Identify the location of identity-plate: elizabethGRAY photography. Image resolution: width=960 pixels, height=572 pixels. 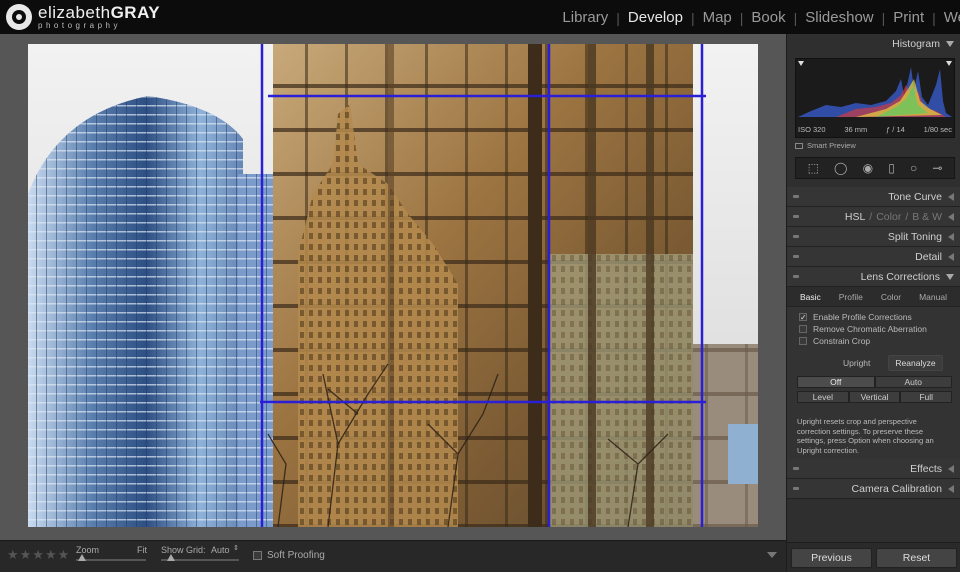
(83, 17).